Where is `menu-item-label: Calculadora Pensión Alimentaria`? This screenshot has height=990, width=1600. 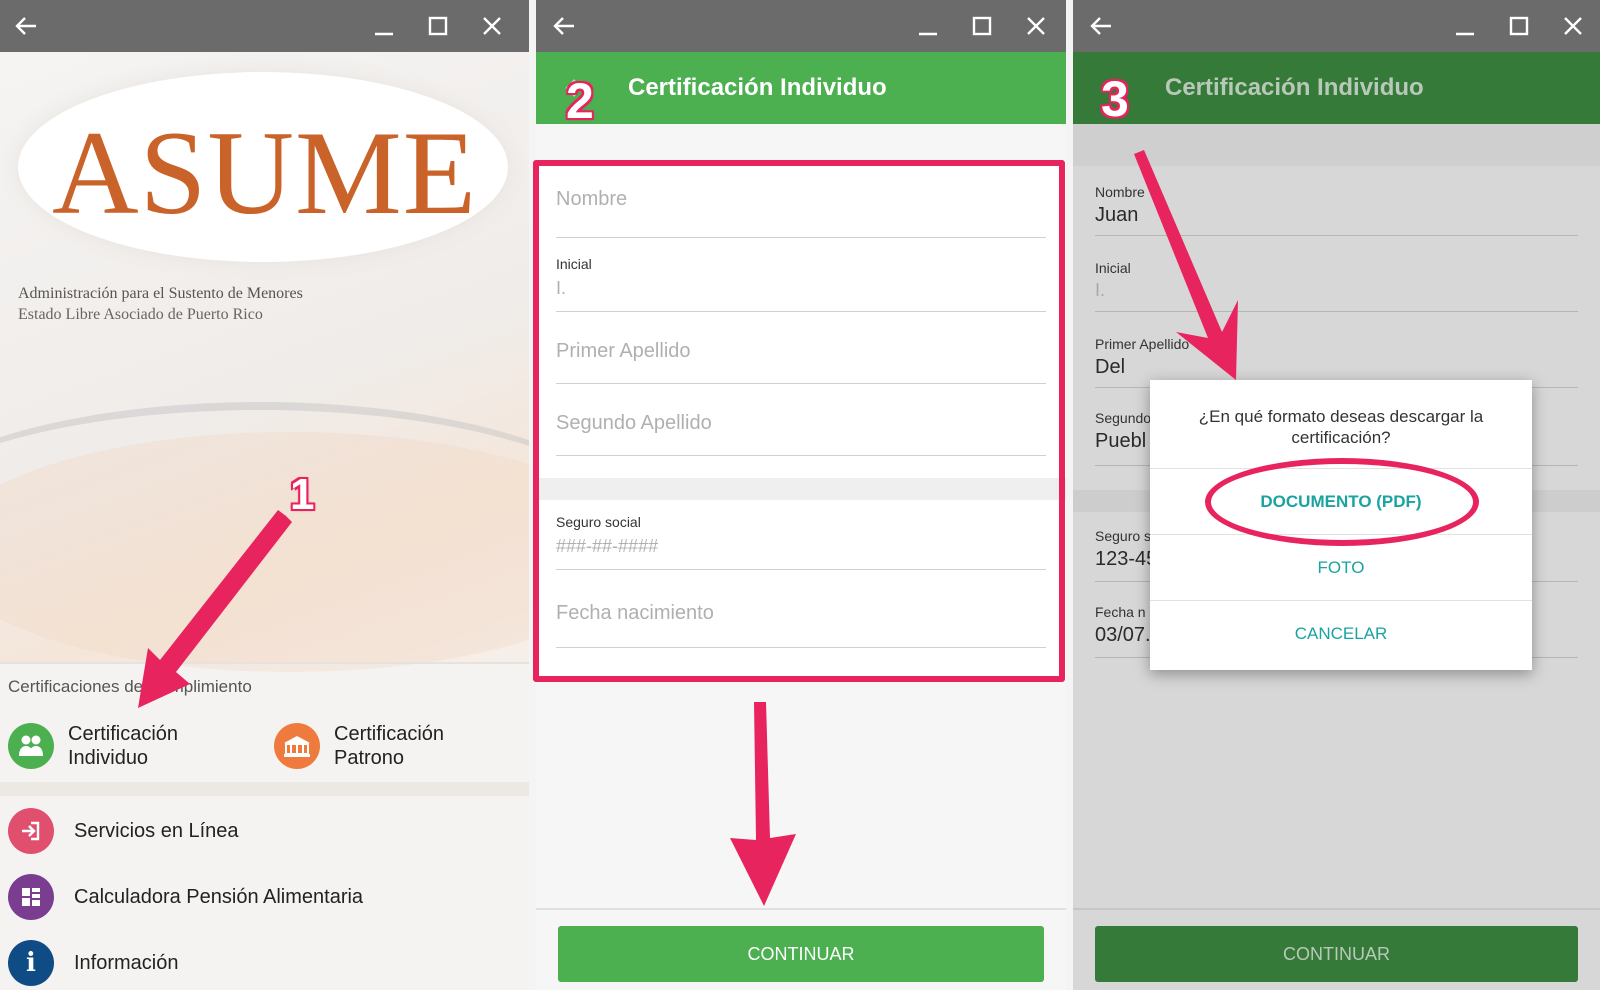
menu-item-label: Calculadora Pensión Alimentaria is located at coordinates (219, 896).